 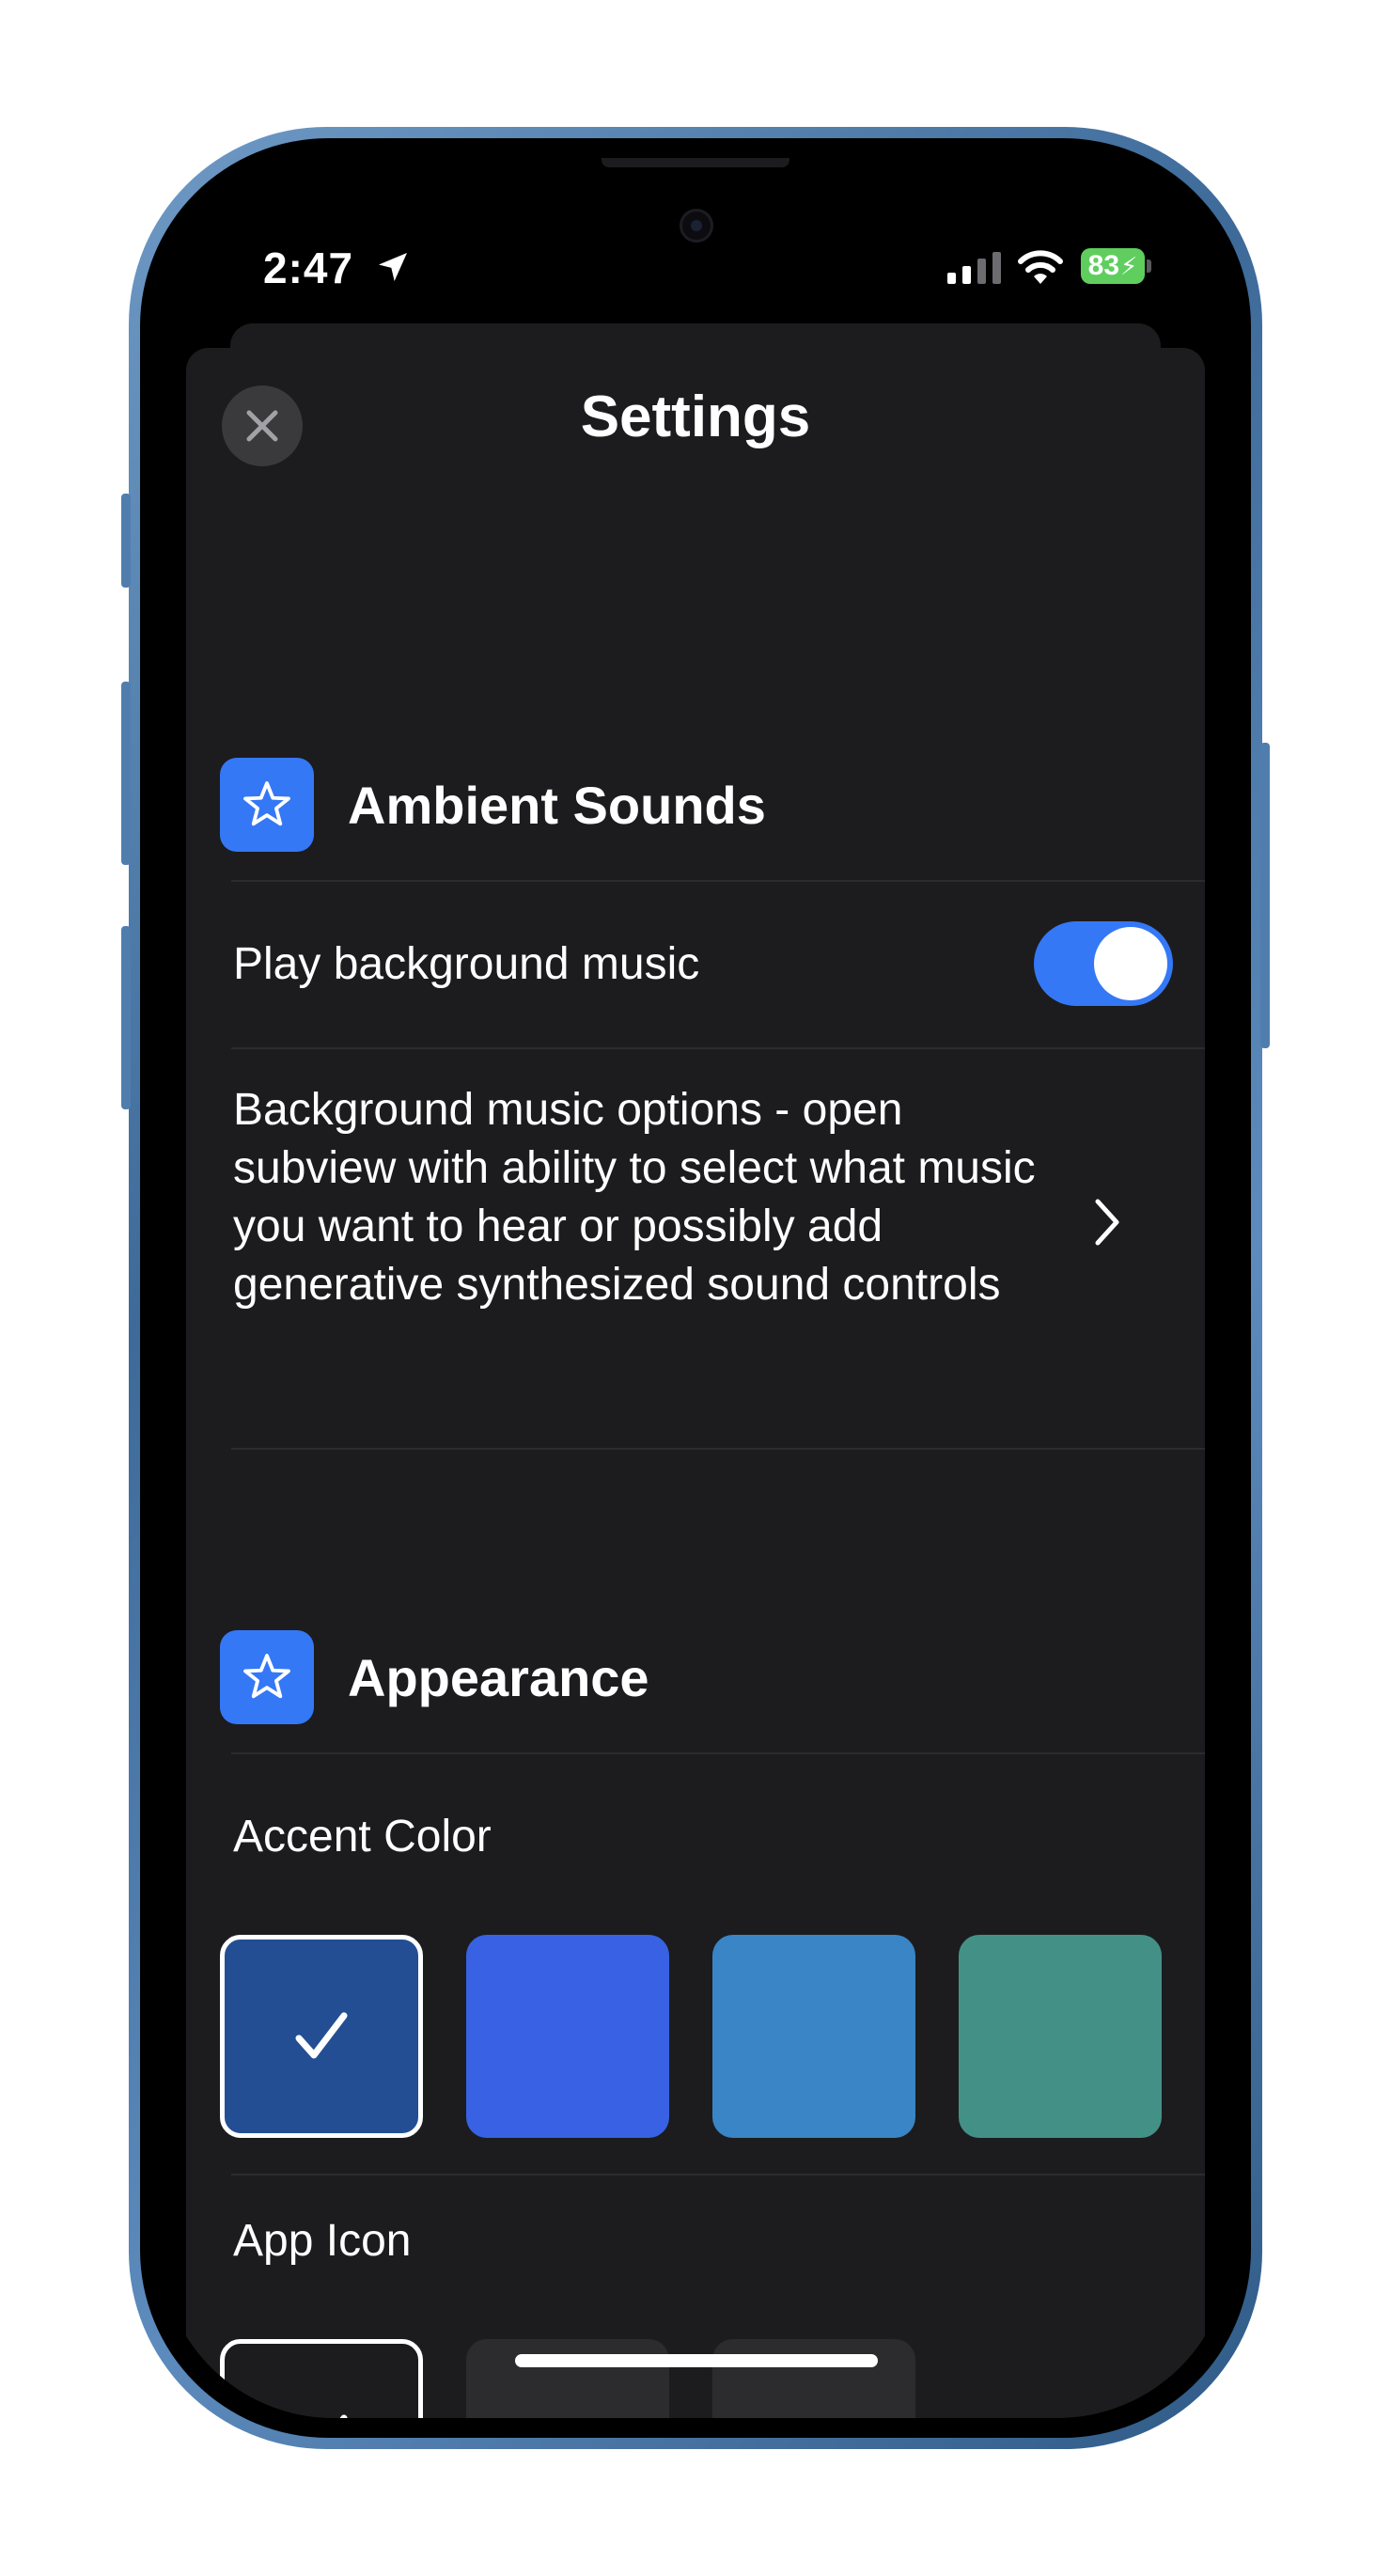 What do you see at coordinates (557, 806) in the screenshot?
I see `ambient-section-title: Ambient Sounds` at bounding box center [557, 806].